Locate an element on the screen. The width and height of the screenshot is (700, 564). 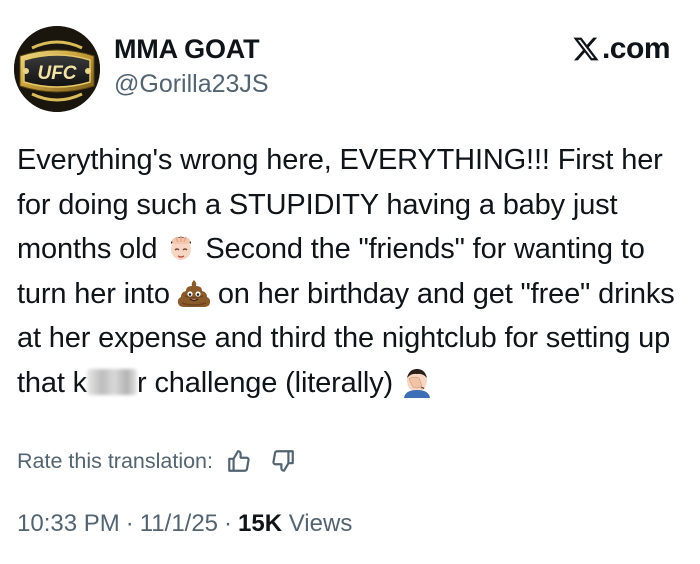
translation-prompt: Rate this translation: is located at coordinates (115, 460).